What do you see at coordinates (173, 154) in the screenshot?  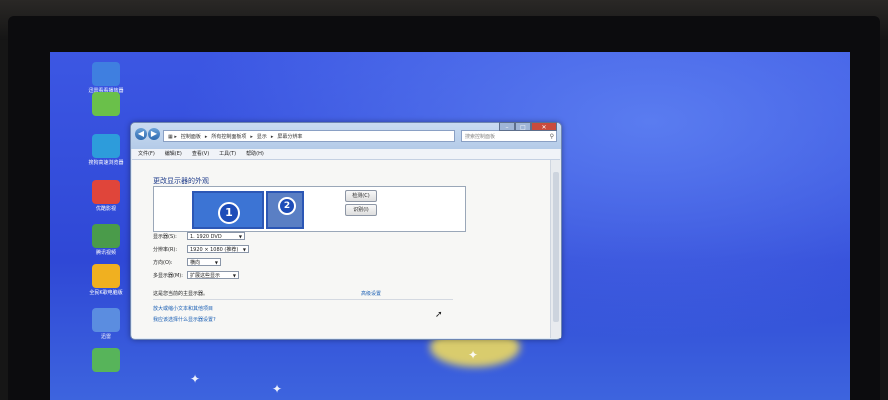 I see `menu-edit: 编辑(E)` at bounding box center [173, 154].